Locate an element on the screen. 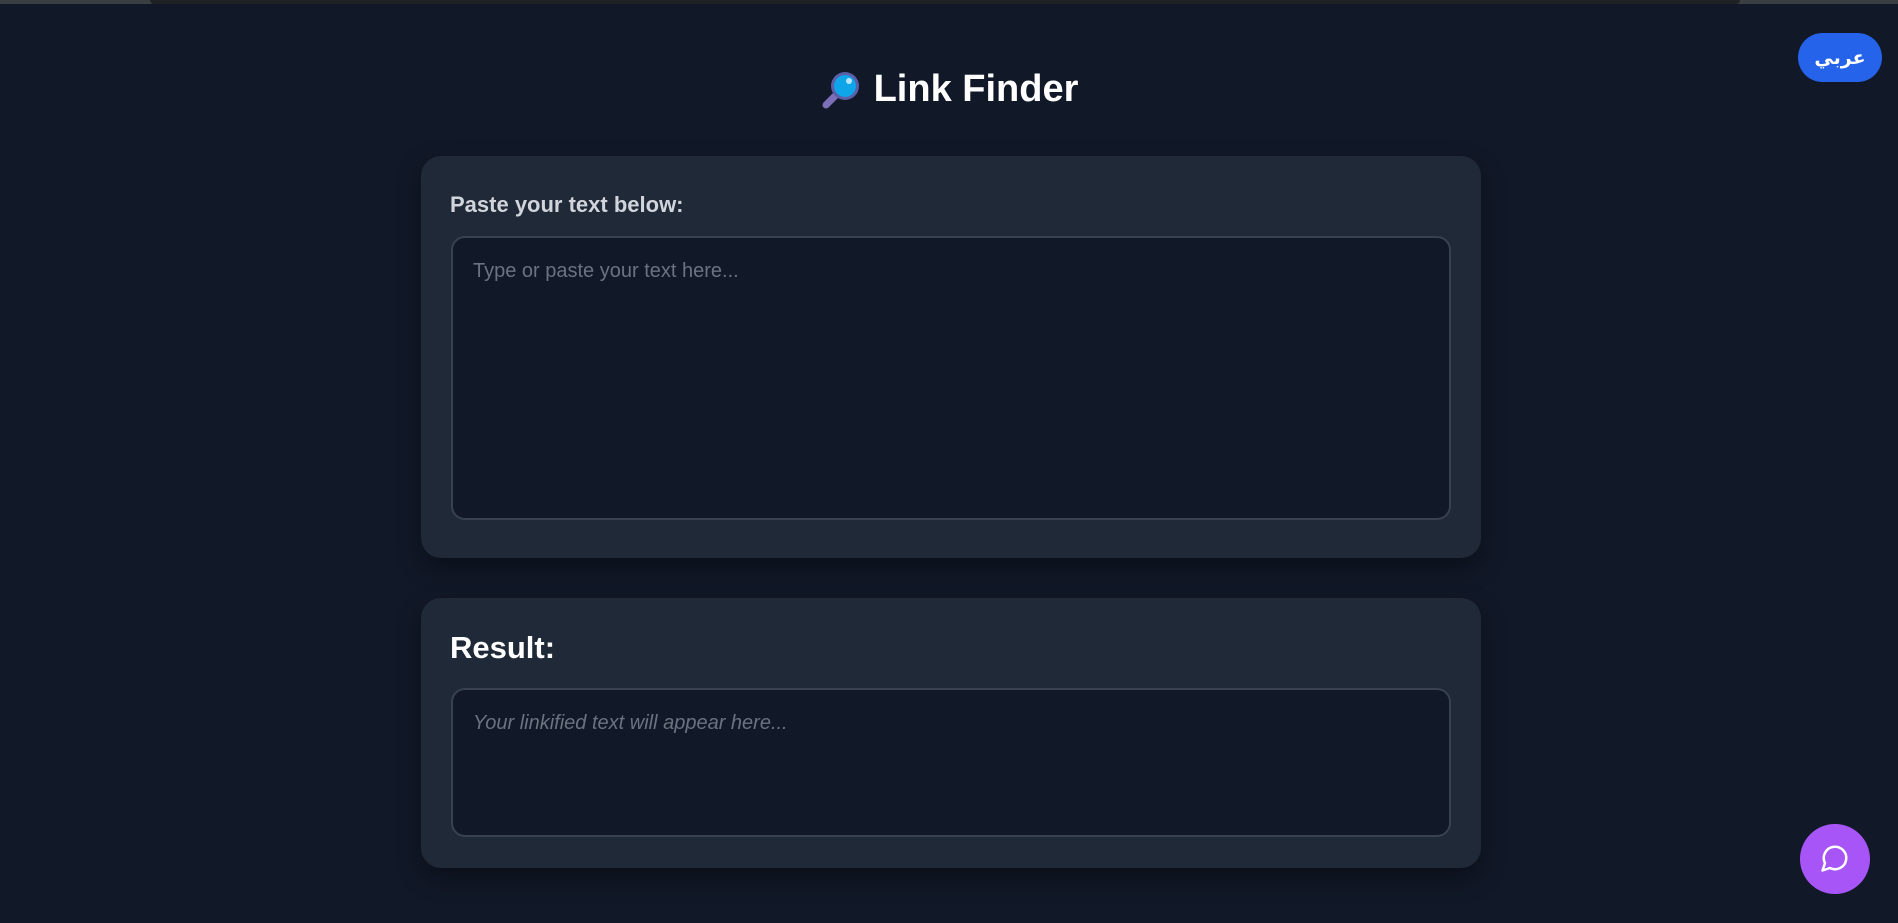 This screenshot has width=1898, height=923. chat-bubble-icon is located at coordinates (1835, 859).